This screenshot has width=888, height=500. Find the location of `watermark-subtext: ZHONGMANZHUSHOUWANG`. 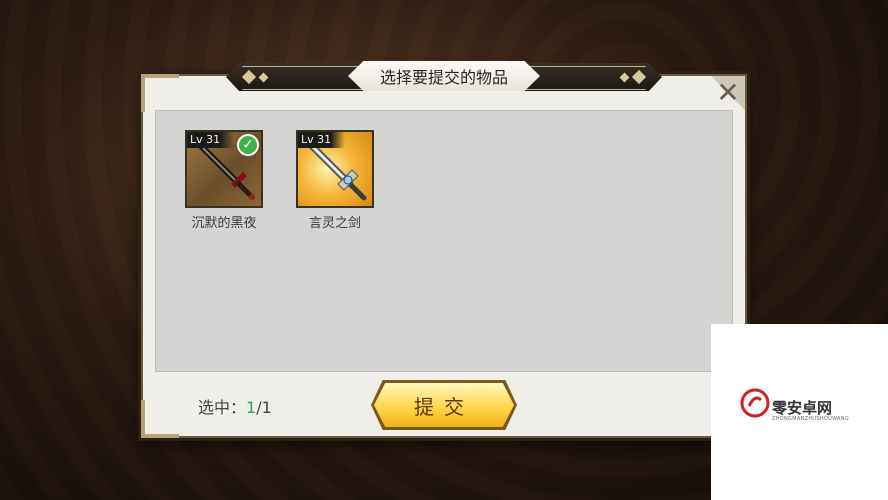

watermark-subtext: ZHONGMANZHUSHOUWANG is located at coordinates (810, 419).